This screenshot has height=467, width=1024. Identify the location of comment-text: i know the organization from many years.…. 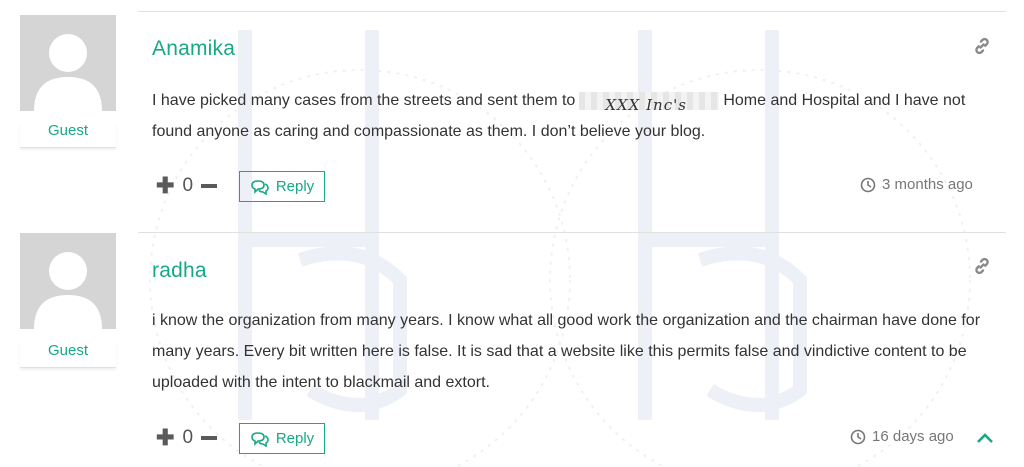
(566, 351).